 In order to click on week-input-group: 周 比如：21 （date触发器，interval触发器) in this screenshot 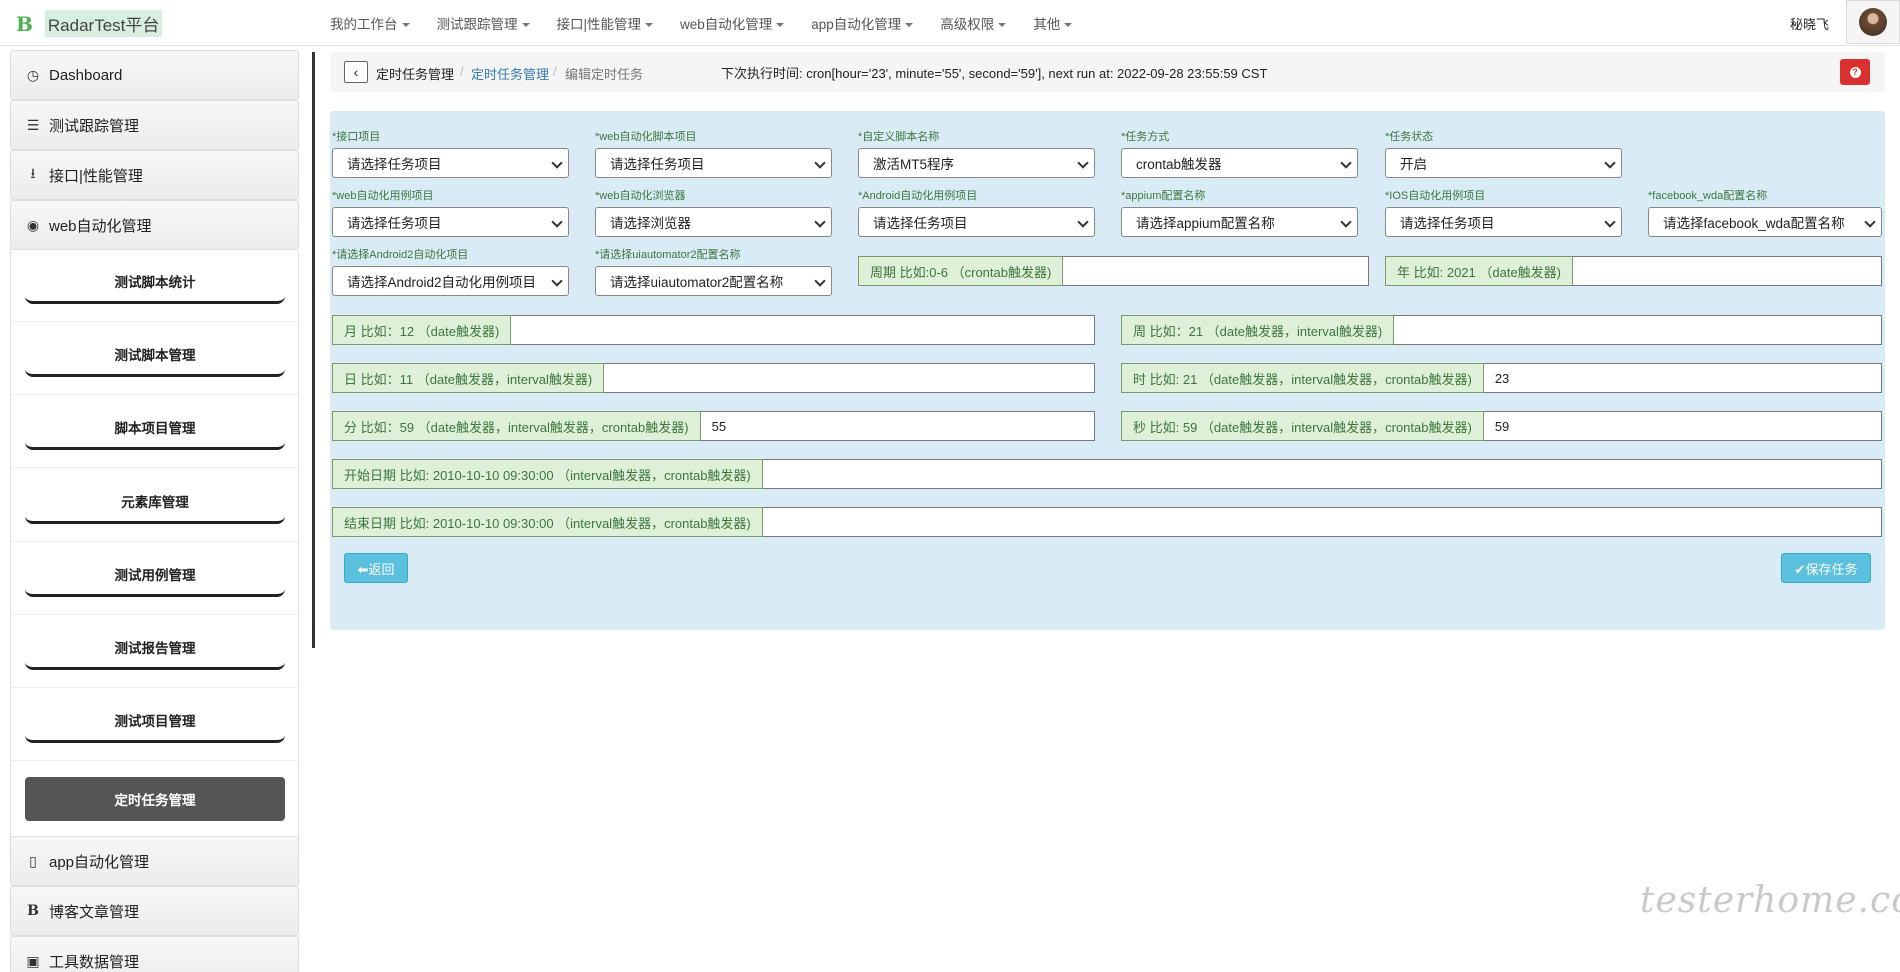, I will do `click(1501, 330)`.